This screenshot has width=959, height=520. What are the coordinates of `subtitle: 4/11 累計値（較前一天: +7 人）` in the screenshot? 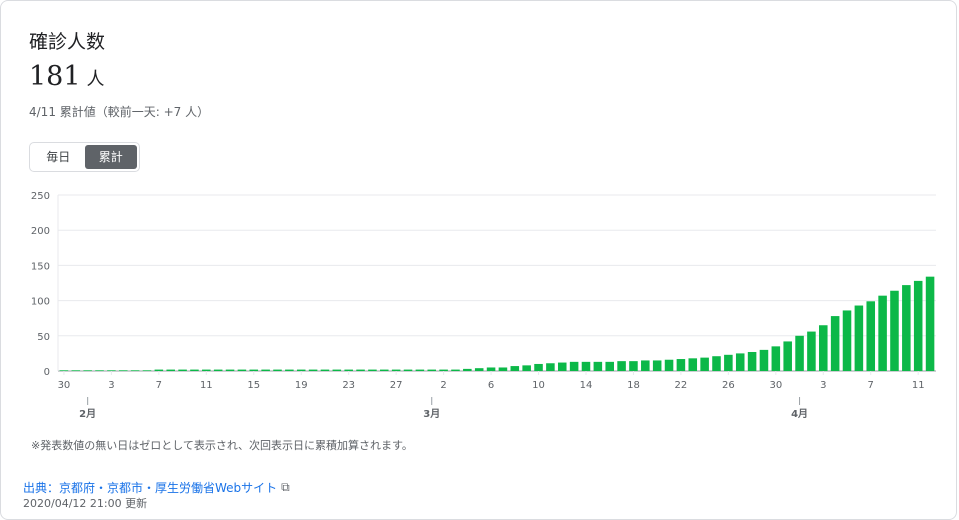 It's located at (119, 112).